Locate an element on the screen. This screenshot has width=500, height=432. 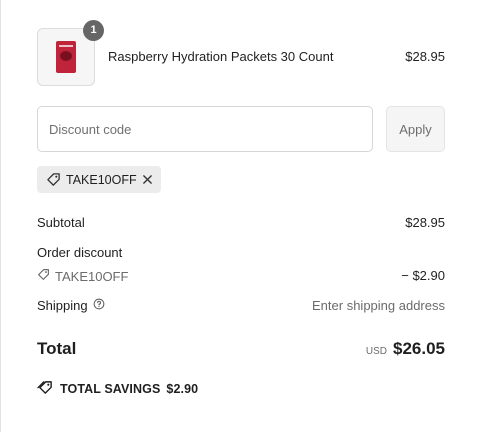
total-row: Total USD $26.05 is located at coordinates (241, 350).